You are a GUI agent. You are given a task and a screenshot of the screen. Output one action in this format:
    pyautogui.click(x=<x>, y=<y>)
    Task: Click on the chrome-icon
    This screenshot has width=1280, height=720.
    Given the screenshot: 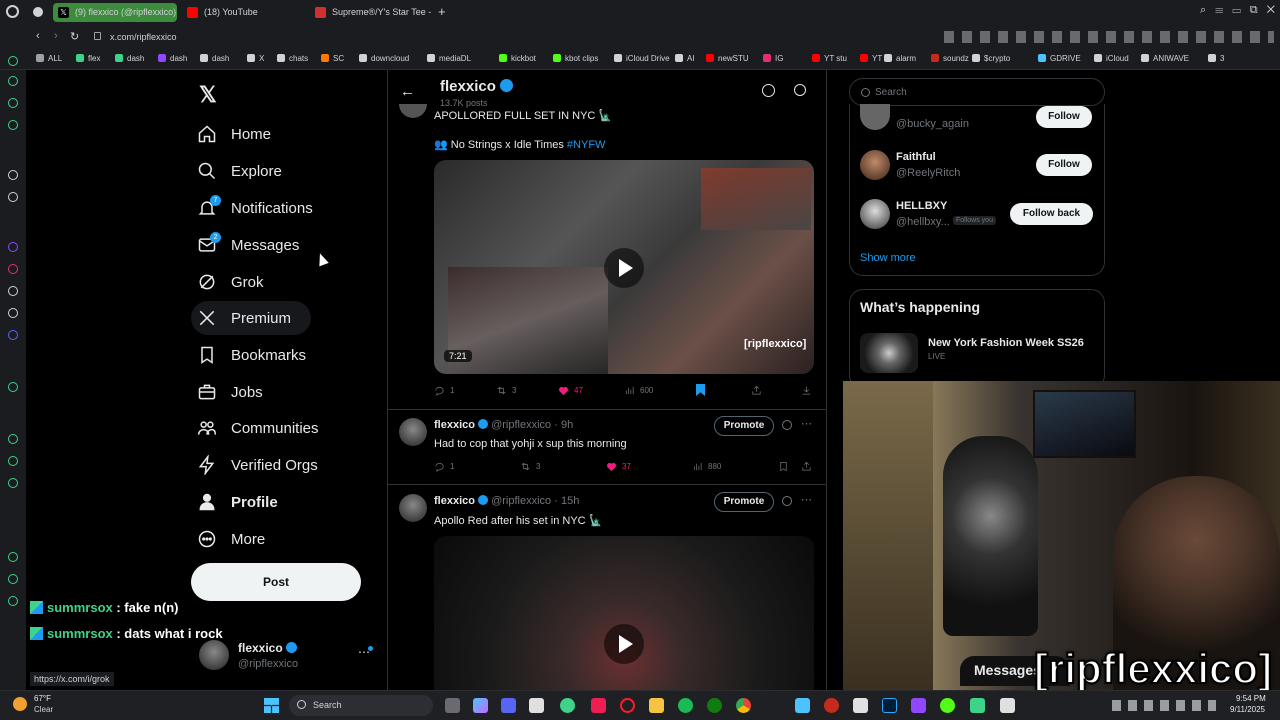 What is the action you would take?
    pyautogui.click(x=743, y=705)
    